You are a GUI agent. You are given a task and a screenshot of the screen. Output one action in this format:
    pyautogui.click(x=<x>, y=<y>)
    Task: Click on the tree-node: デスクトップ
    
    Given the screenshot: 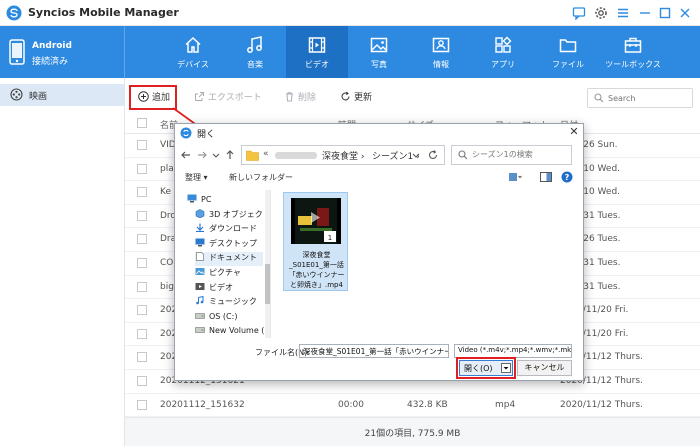 What is the action you would take?
    pyautogui.click(x=226, y=245)
    